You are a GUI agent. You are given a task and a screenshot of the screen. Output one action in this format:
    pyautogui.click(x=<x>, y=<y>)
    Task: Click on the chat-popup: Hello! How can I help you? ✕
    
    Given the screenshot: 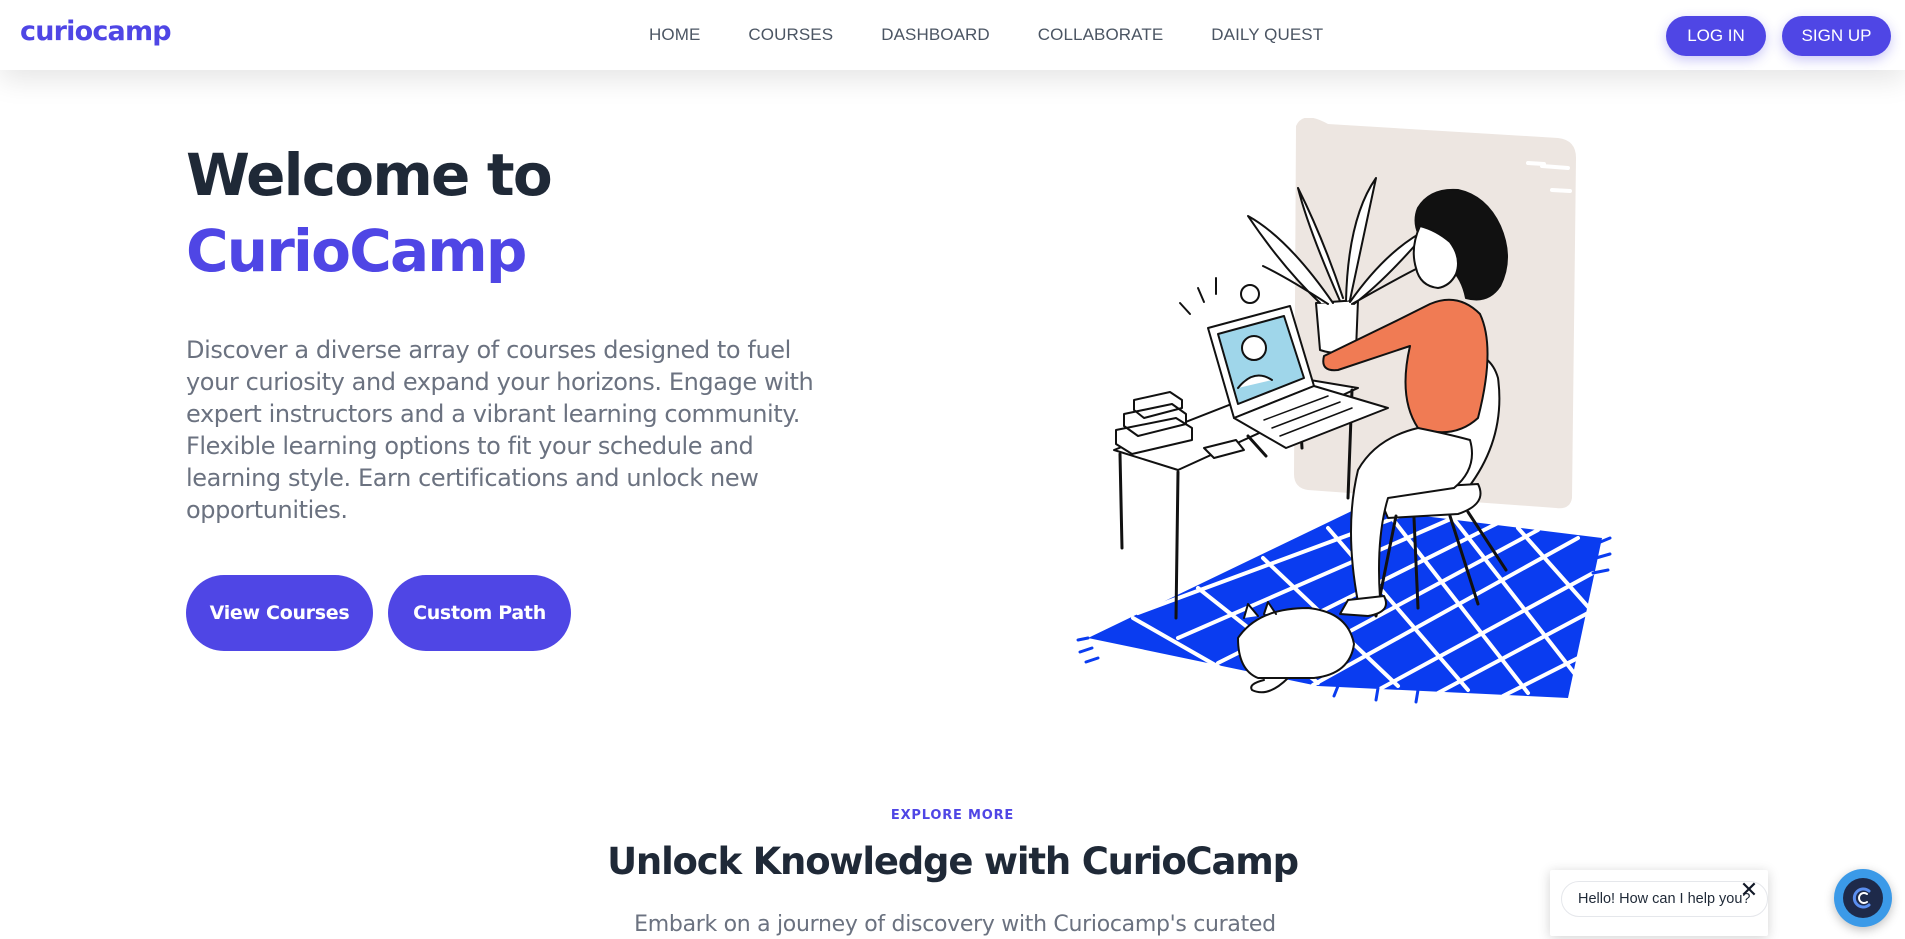 What is the action you would take?
    pyautogui.click(x=1659, y=903)
    